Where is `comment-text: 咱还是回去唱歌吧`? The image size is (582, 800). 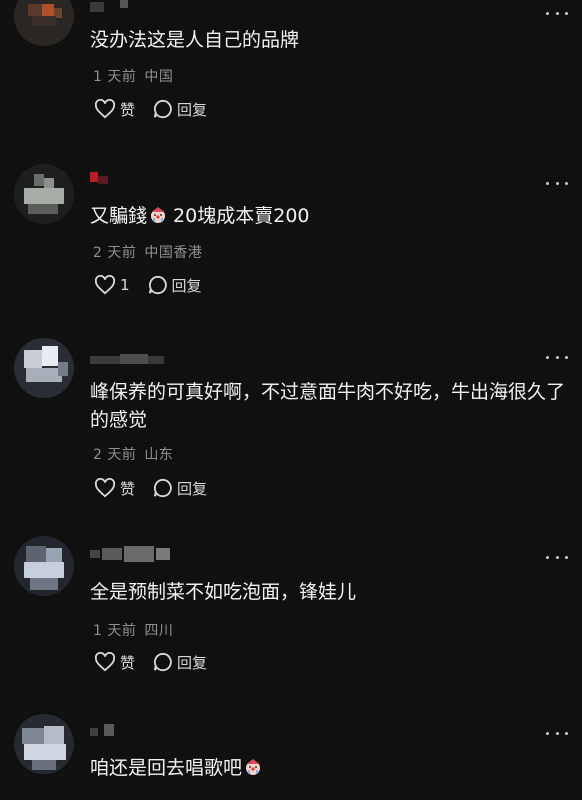
comment-text: 咱还是回去唱歌吧 is located at coordinates (329, 768).